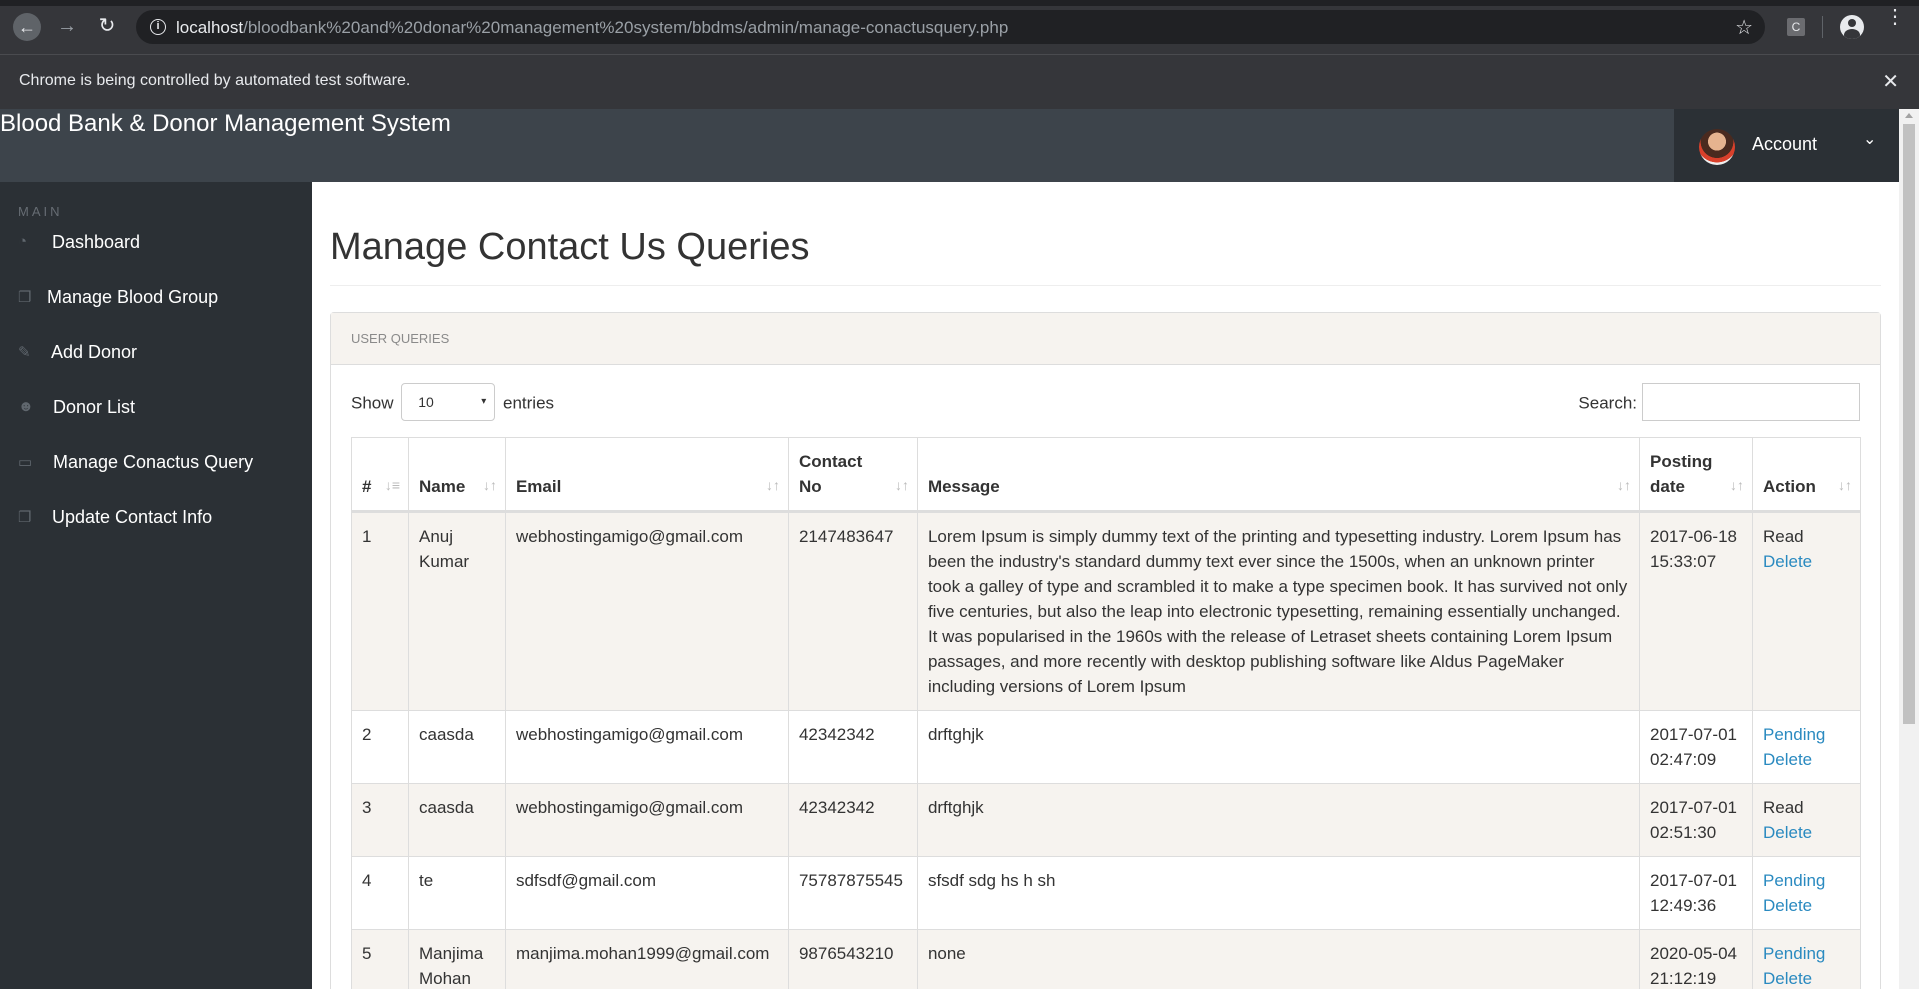  What do you see at coordinates (646, 475) in the screenshot?
I see `column-header-email: Email ↓↑` at bounding box center [646, 475].